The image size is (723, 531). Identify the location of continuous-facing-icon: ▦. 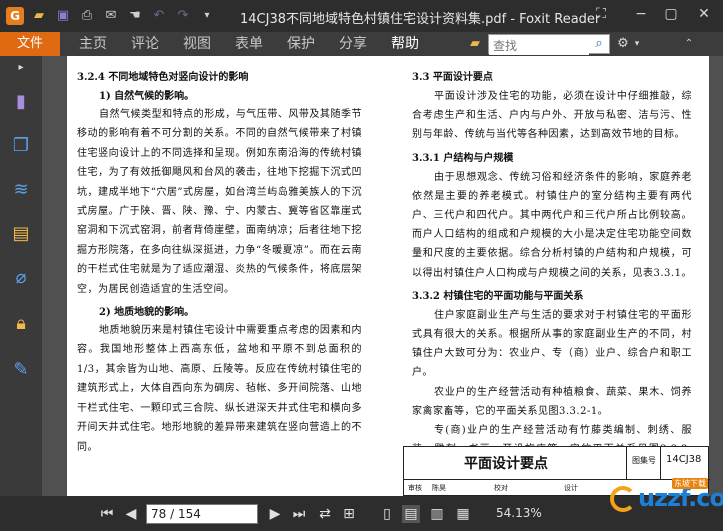
(463, 514).